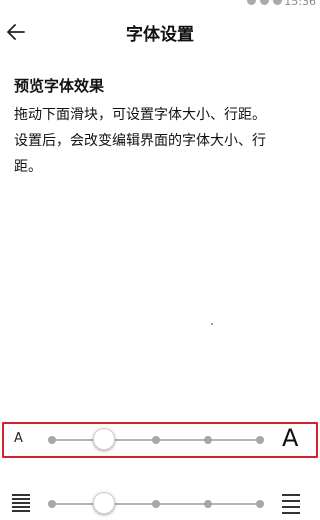 Image resolution: width=320 pixels, height=520 pixels. Describe the element at coordinates (277, 2) in the screenshot. I see `wifi-icon` at that location.